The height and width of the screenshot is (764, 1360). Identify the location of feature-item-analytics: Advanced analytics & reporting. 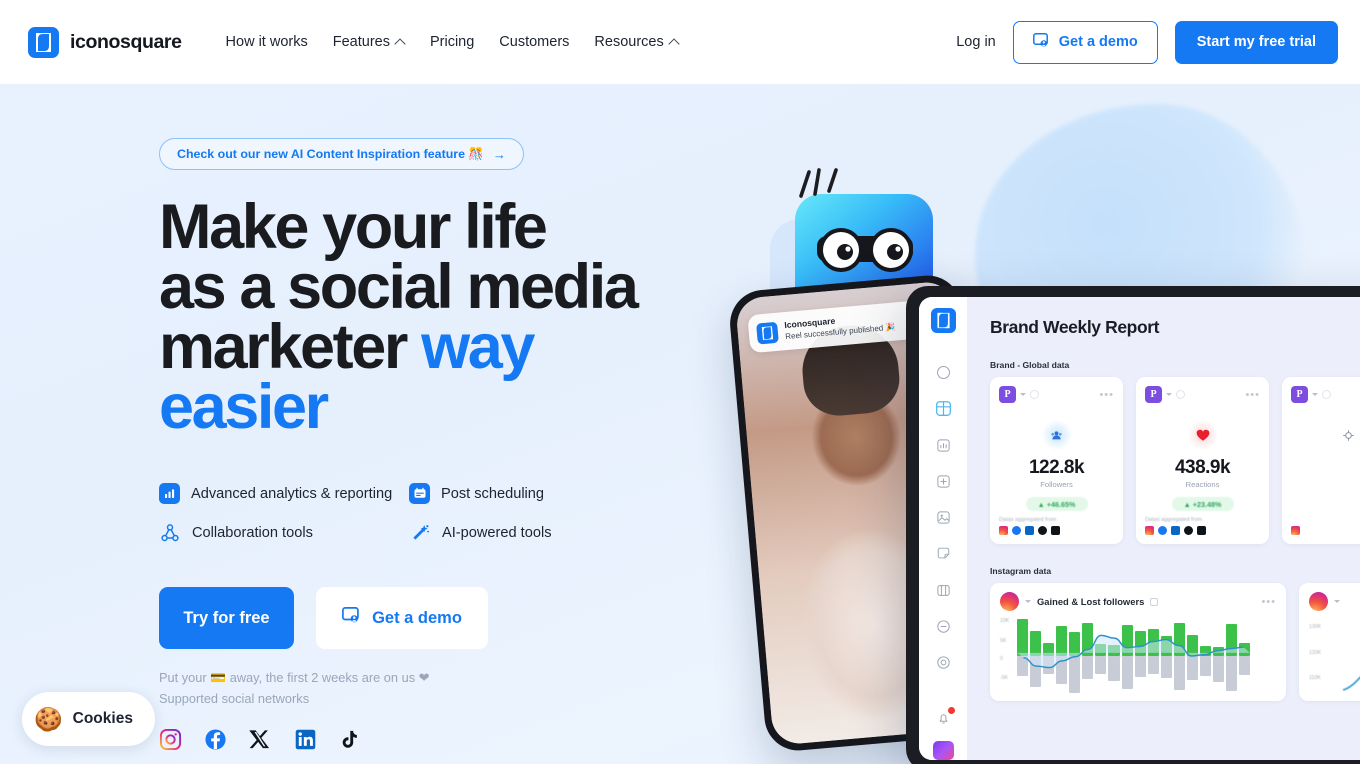
(284, 493).